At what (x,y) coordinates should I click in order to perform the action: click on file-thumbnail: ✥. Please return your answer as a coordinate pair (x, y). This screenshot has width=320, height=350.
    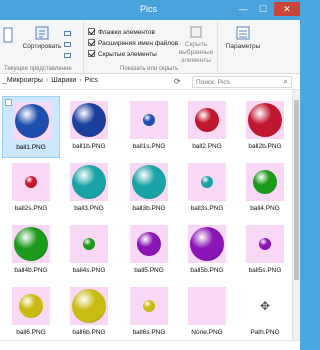
    Looking at the image, I should click on (265, 306).